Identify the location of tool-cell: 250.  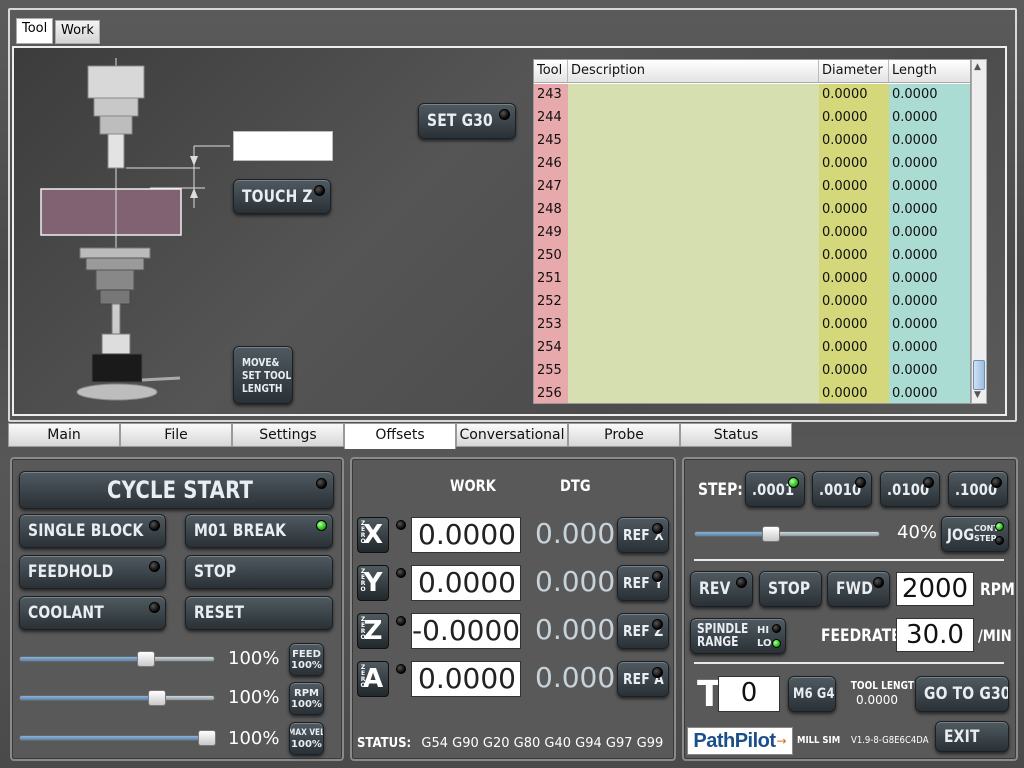
(551, 256).